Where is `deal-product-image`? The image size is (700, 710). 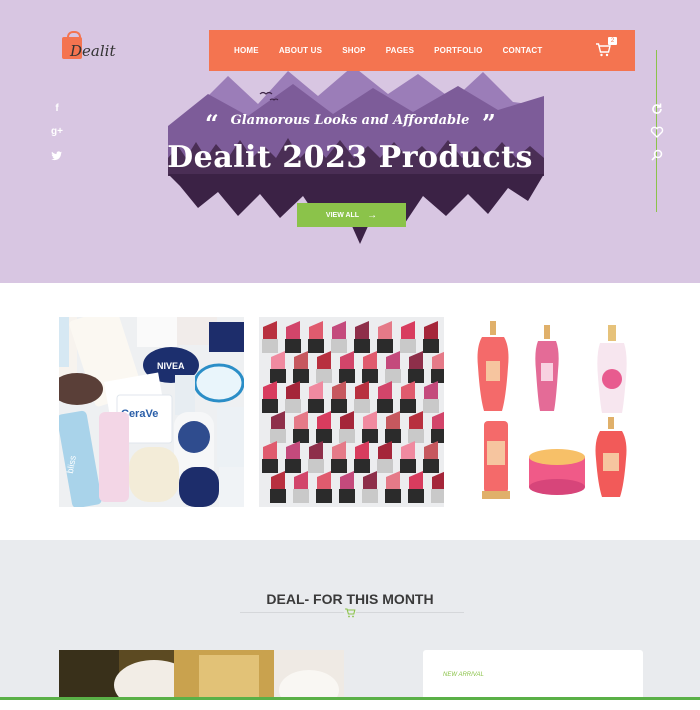 deal-product-image is located at coordinates (201, 675).